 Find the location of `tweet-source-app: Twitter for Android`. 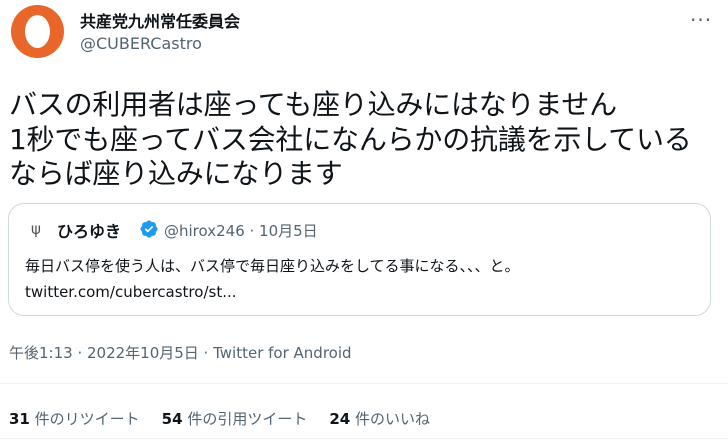

tweet-source-app: Twitter for Android is located at coordinates (282, 353).